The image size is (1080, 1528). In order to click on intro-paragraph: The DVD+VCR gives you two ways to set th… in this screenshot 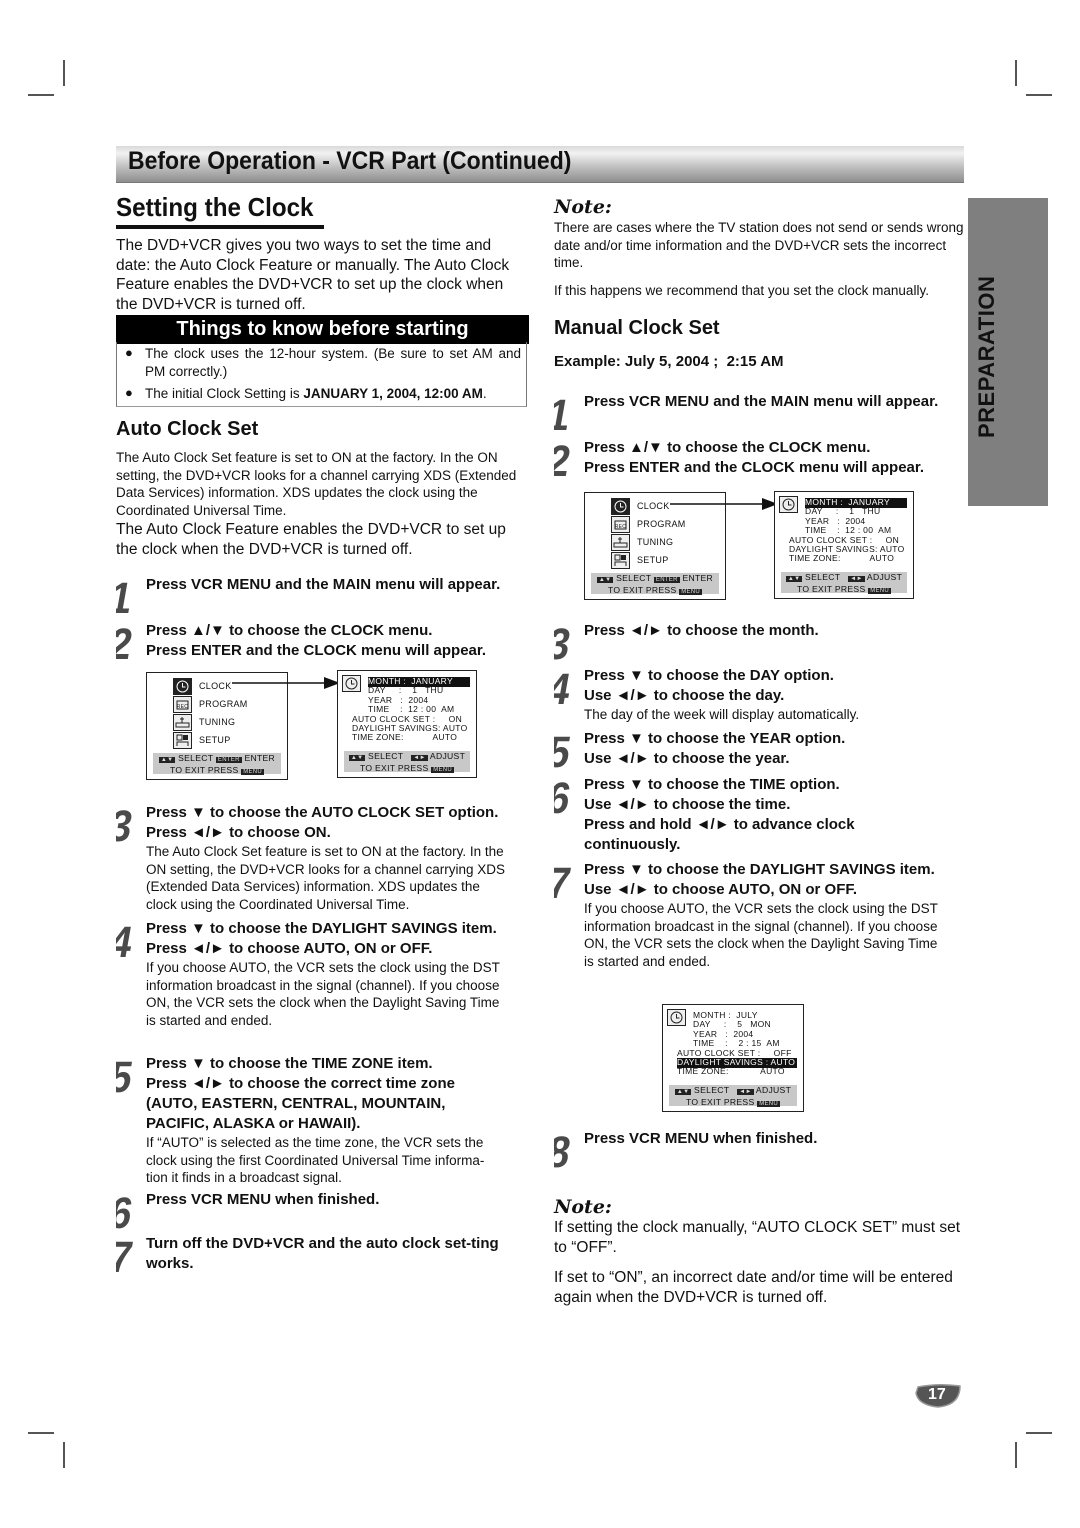, I will do `click(313, 275)`.